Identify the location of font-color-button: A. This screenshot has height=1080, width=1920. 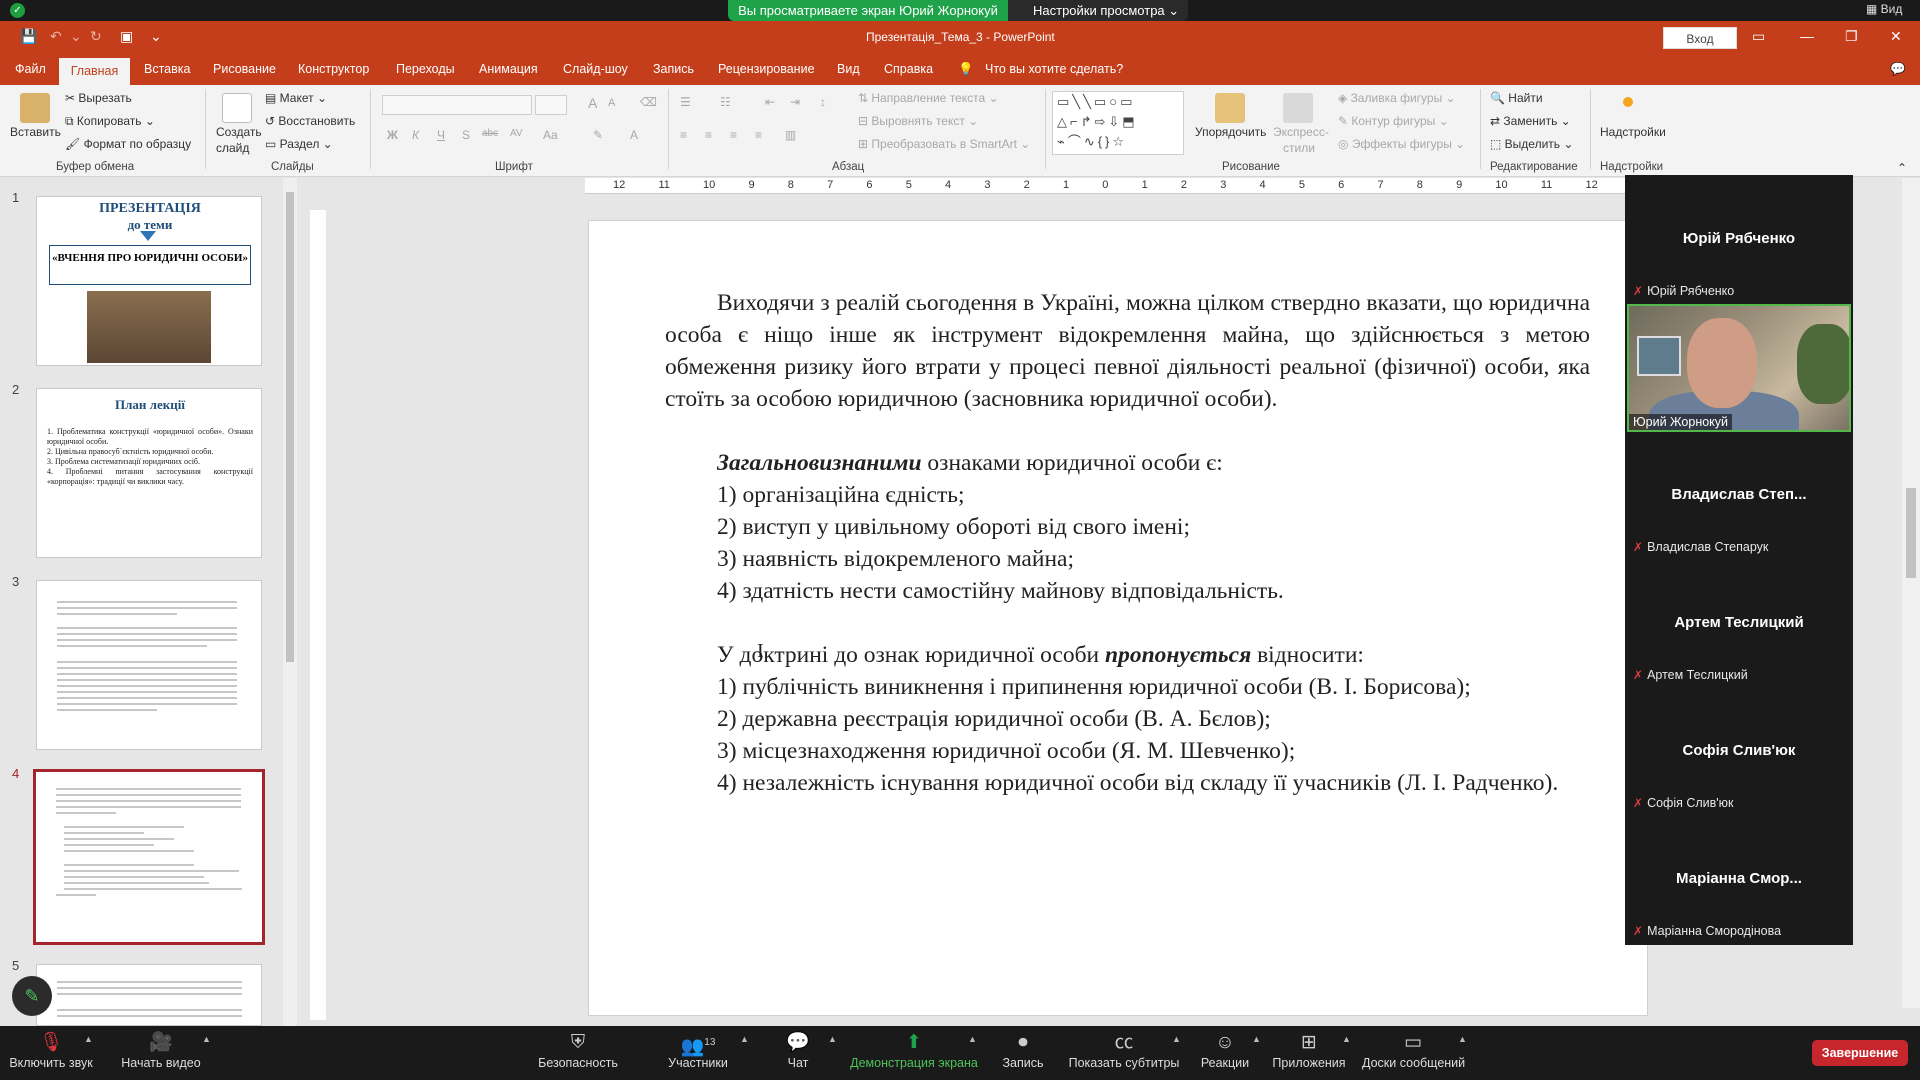
(634, 135).